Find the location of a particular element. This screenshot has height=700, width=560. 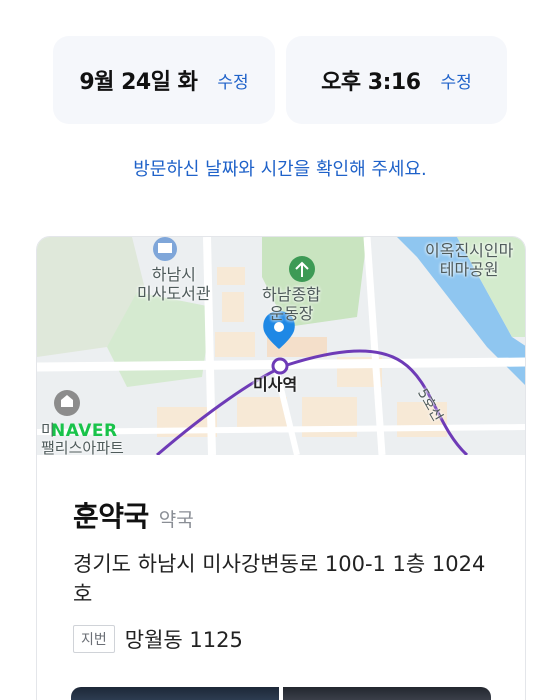

jibun-tag: 지번 is located at coordinates (94, 638).